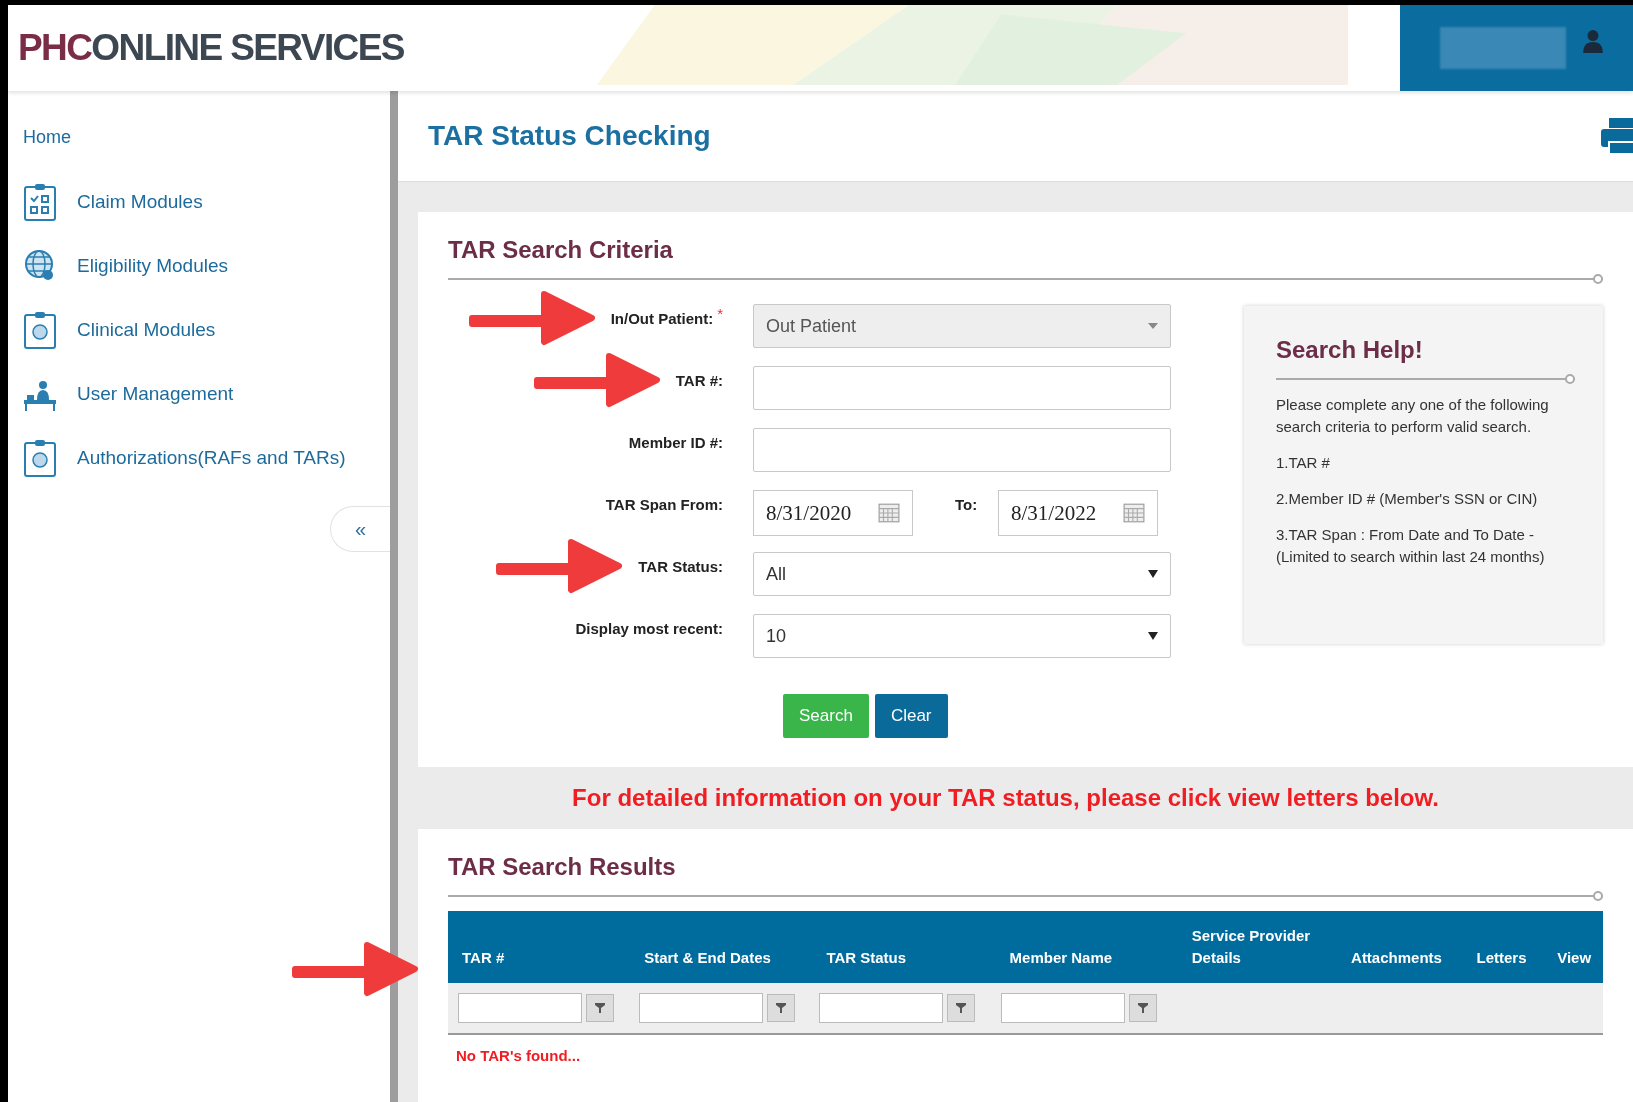  What do you see at coordinates (1005, 798) in the screenshot?
I see `notice-text: For detailed information on your TAR status, please click view letters below.` at bounding box center [1005, 798].